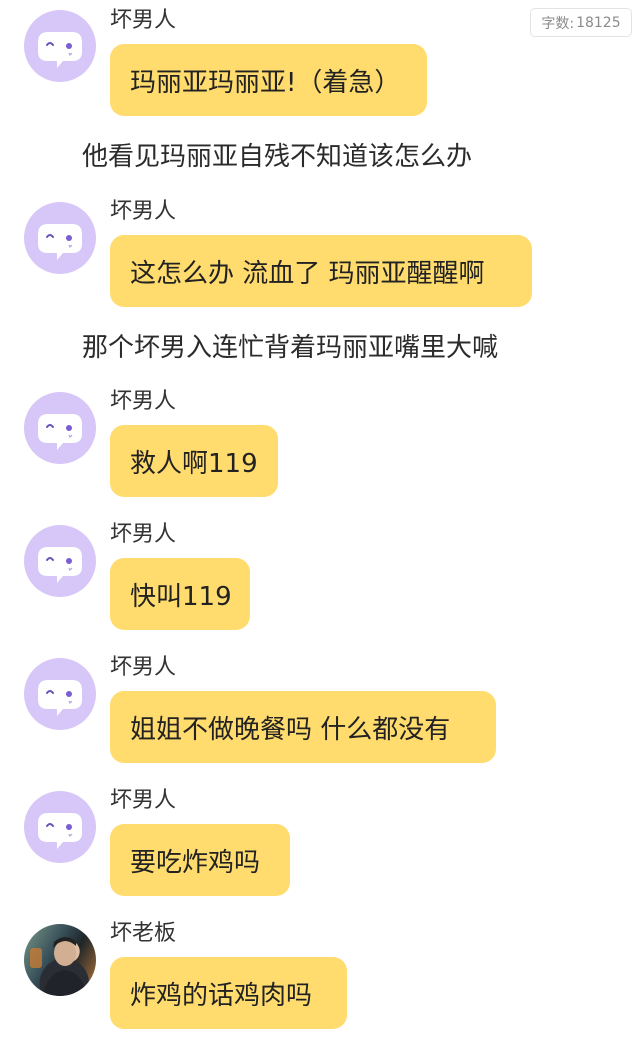  Describe the element at coordinates (180, 594) in the screenshot. I see `message-bubble: 快叫119` at that location.